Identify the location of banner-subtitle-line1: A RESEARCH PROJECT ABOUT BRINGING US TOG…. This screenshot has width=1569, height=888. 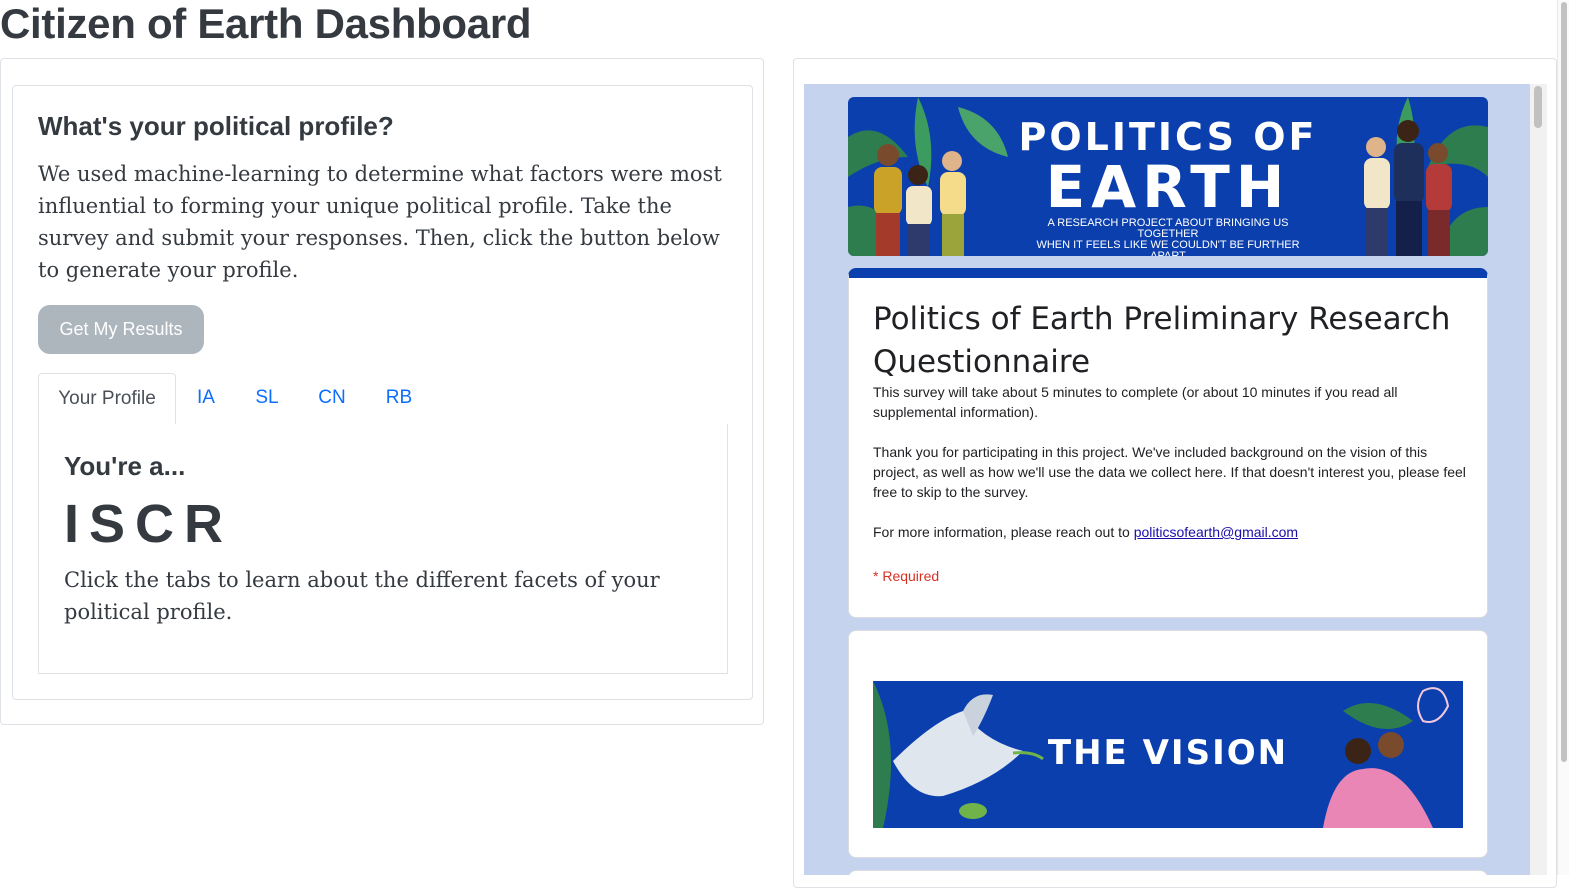
(1168, 228).